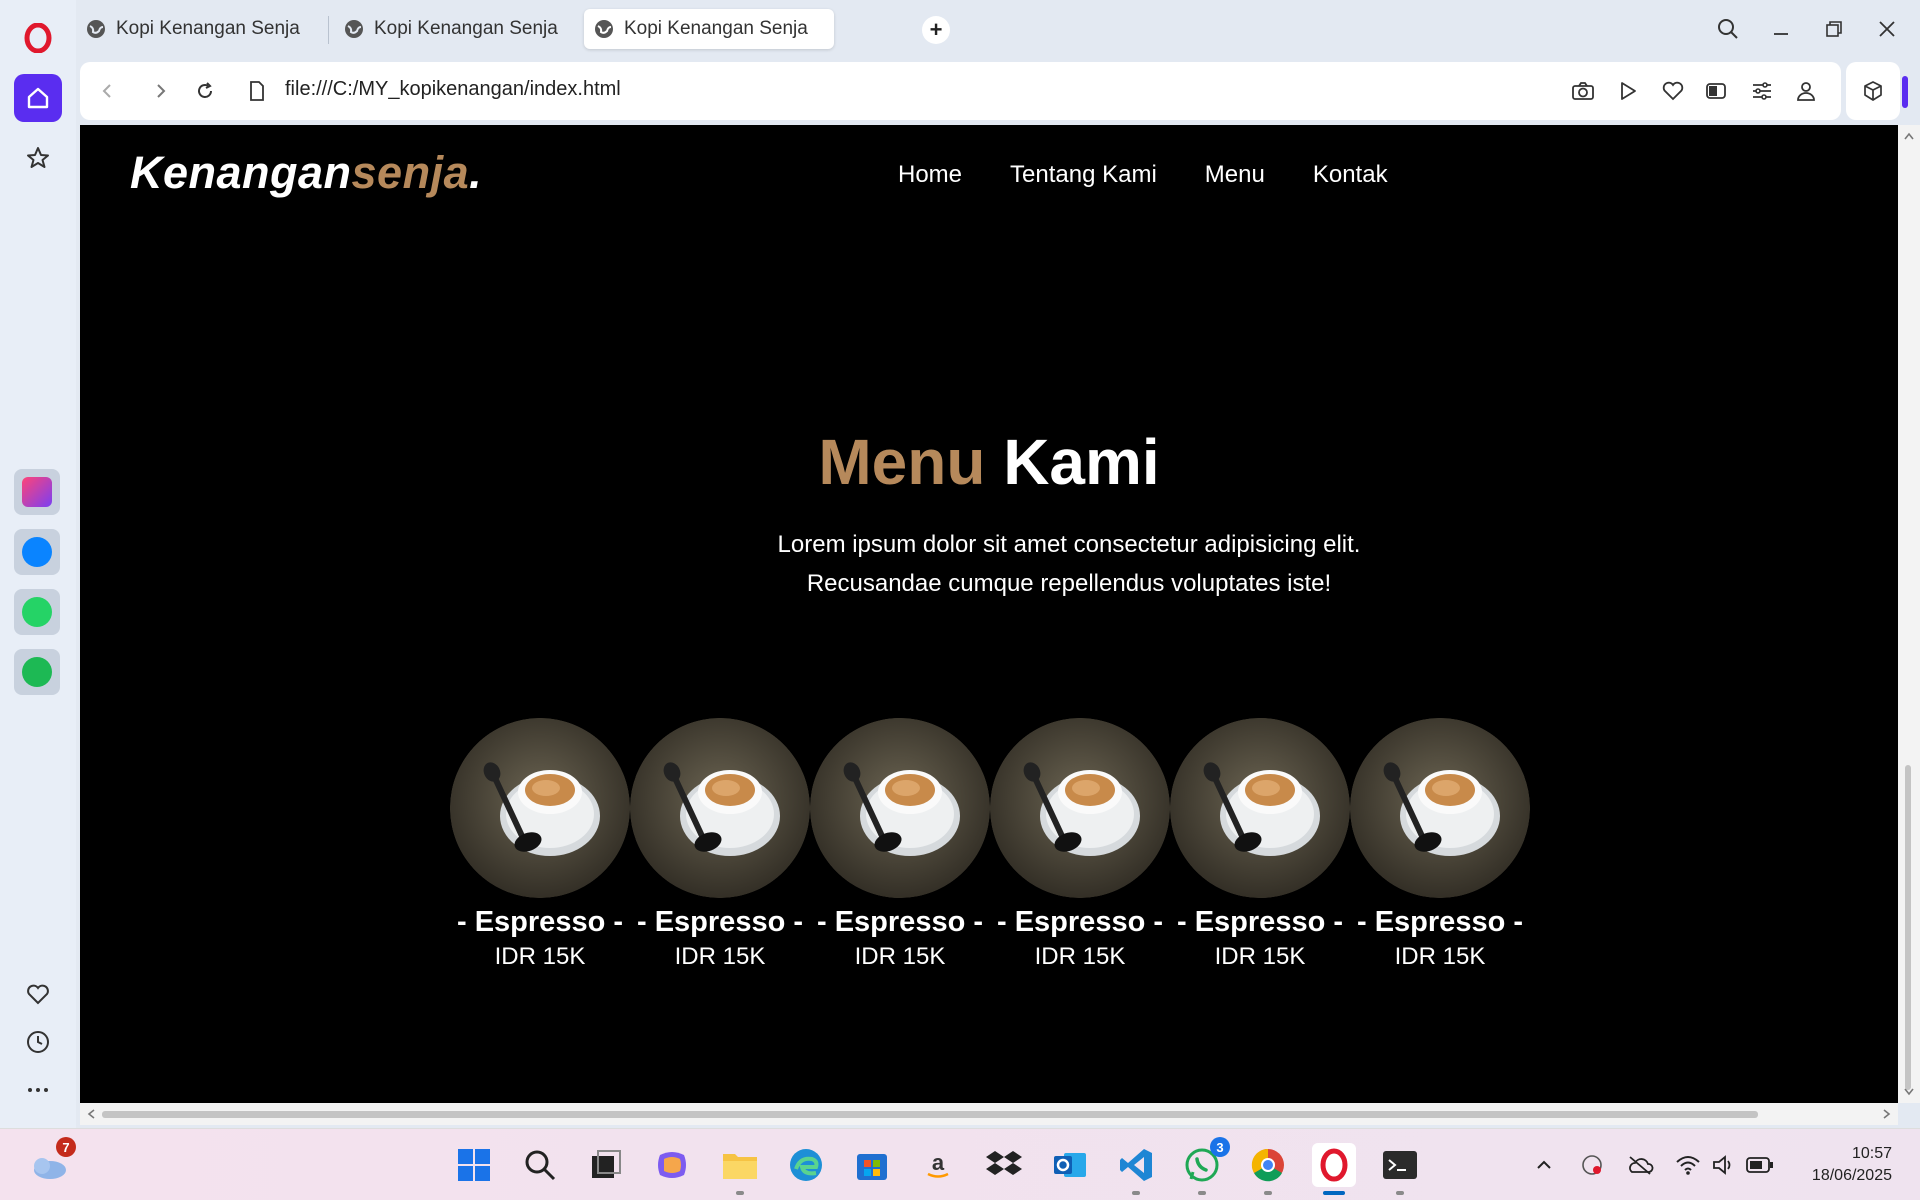  I want to click on nav-kontak: Kontak, so click(1350, 175).